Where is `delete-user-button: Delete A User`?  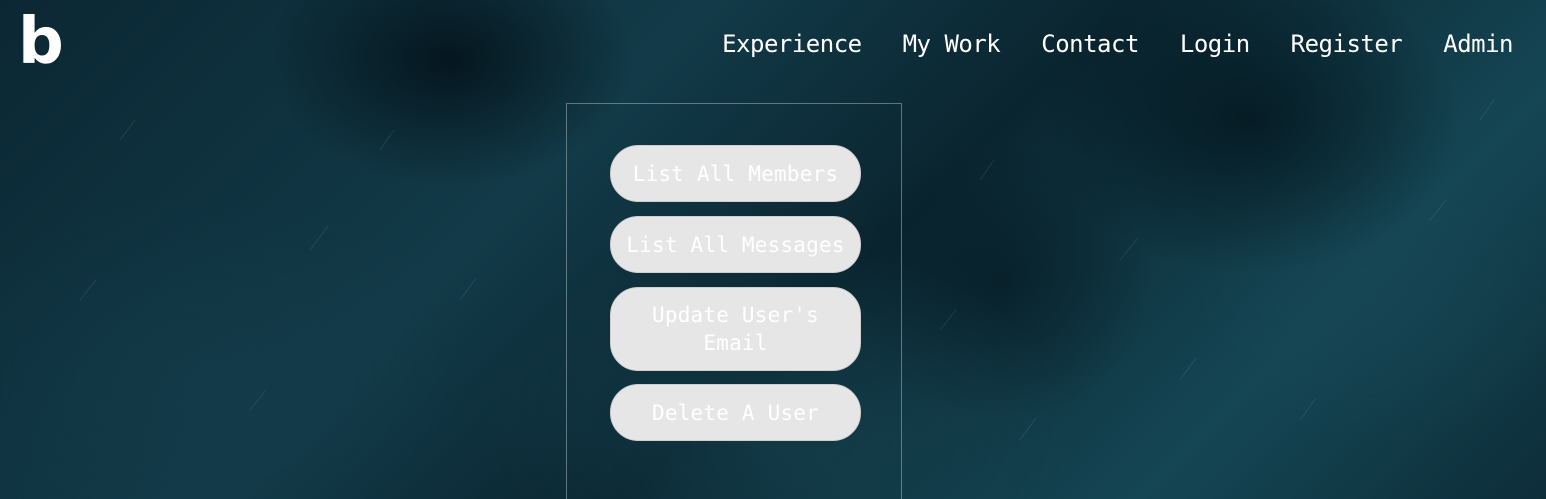 delete-user-button: Delete A User is located at coordinates (735, 412).